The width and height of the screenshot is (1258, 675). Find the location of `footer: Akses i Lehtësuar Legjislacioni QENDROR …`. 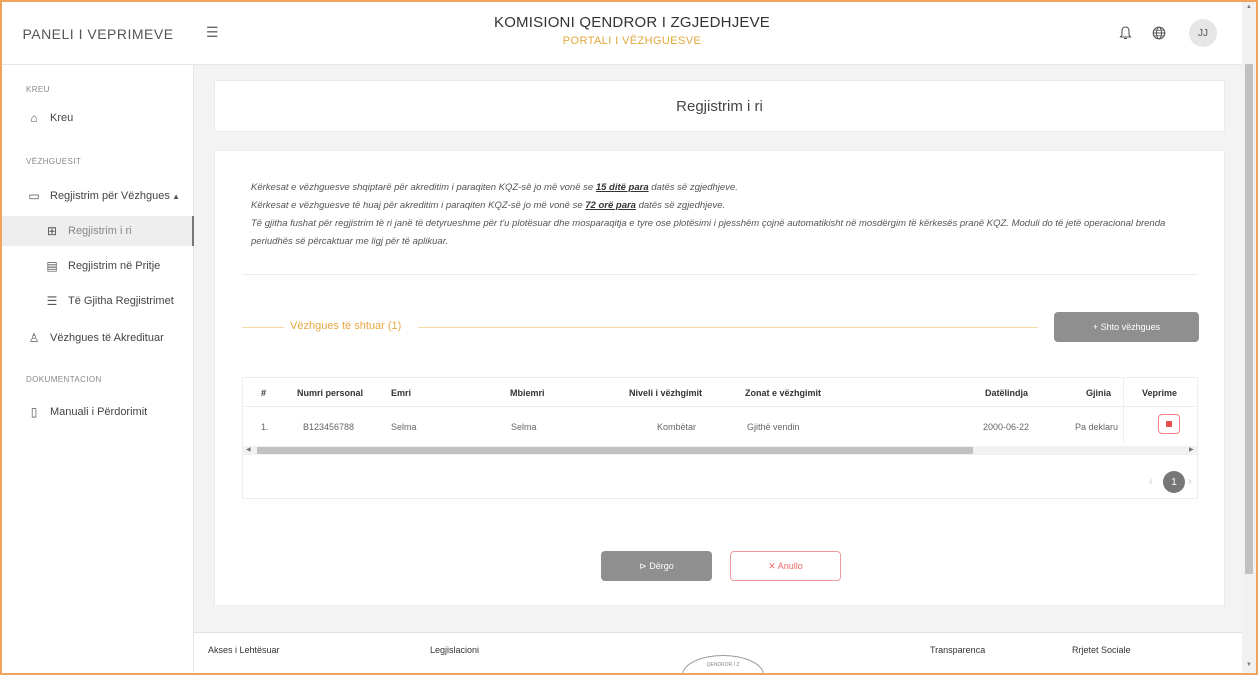

footer: Akses i Lehtësuar Legjislacioni QENDROR … is located at coordinates (718, 652).